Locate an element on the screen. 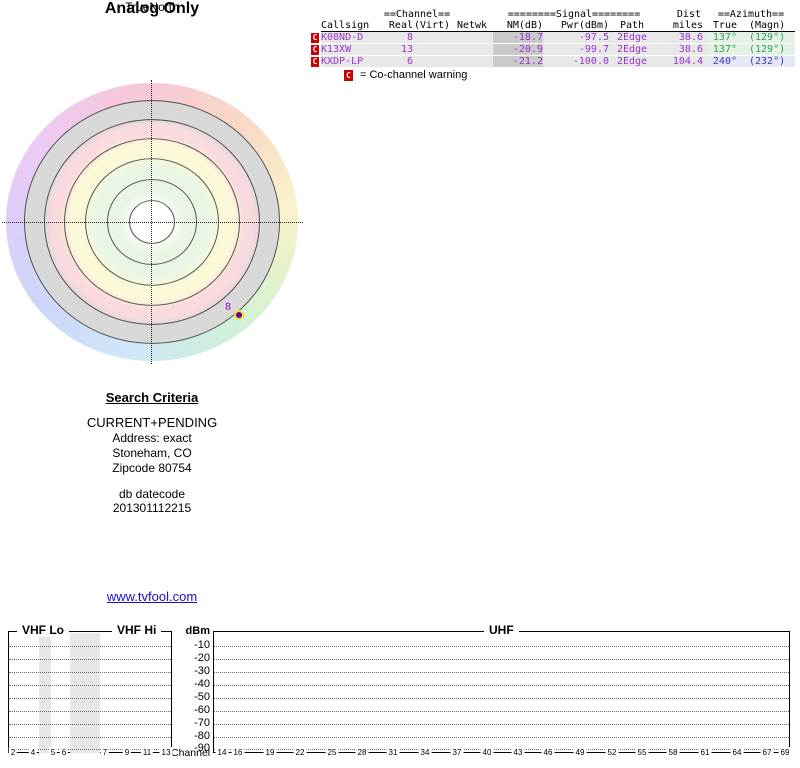  x-tick-label: 64 is located at coordinates (737, 752).